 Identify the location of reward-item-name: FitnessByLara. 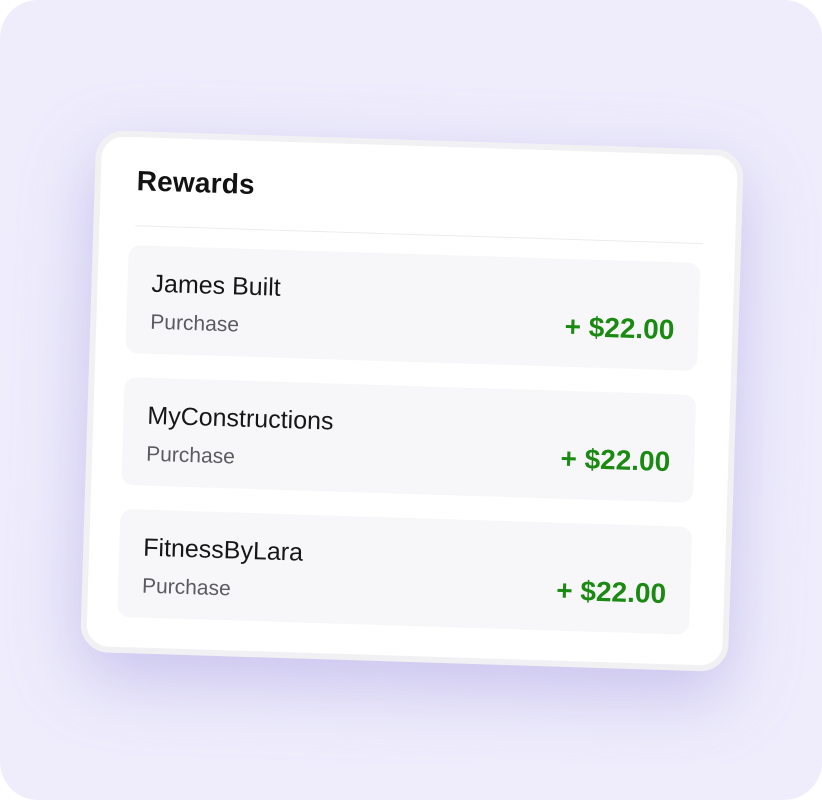
(223, 550).